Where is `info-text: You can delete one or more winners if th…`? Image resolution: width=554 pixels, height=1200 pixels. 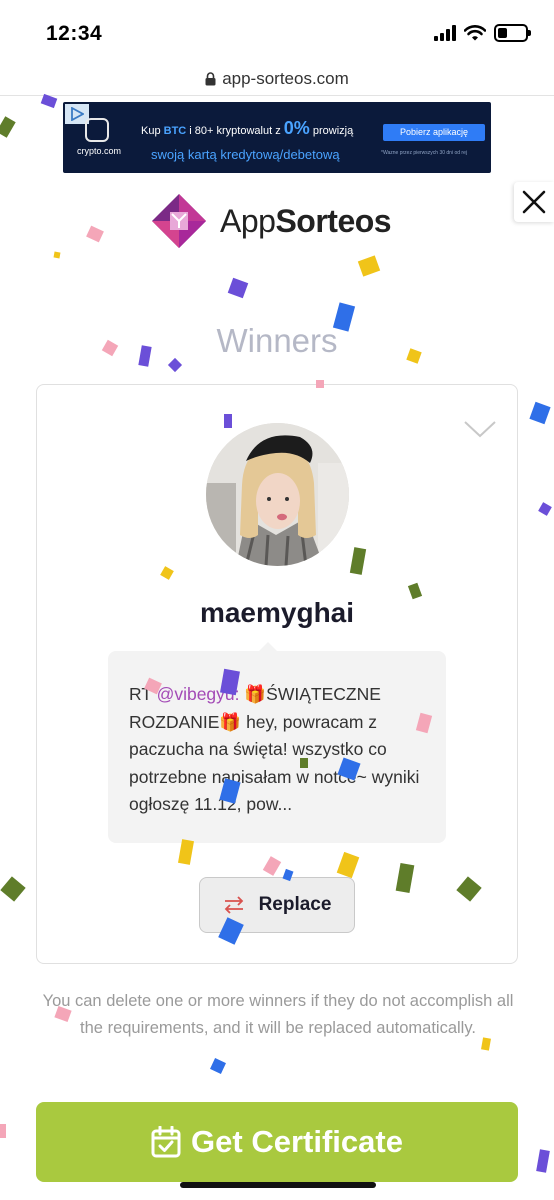 info-text: You can delete one or more winners if th… is located at coordinates (278, 1014).